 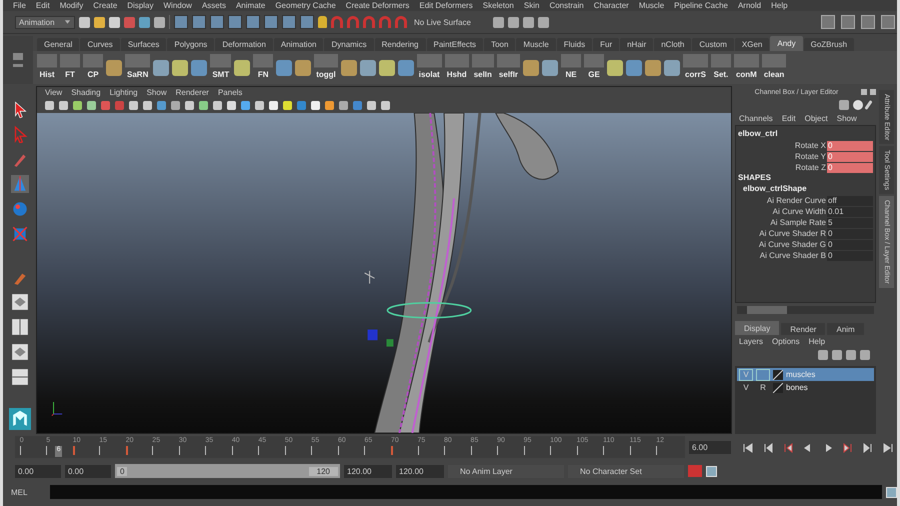 I want to click on end-button, so click(x=888, y=447).